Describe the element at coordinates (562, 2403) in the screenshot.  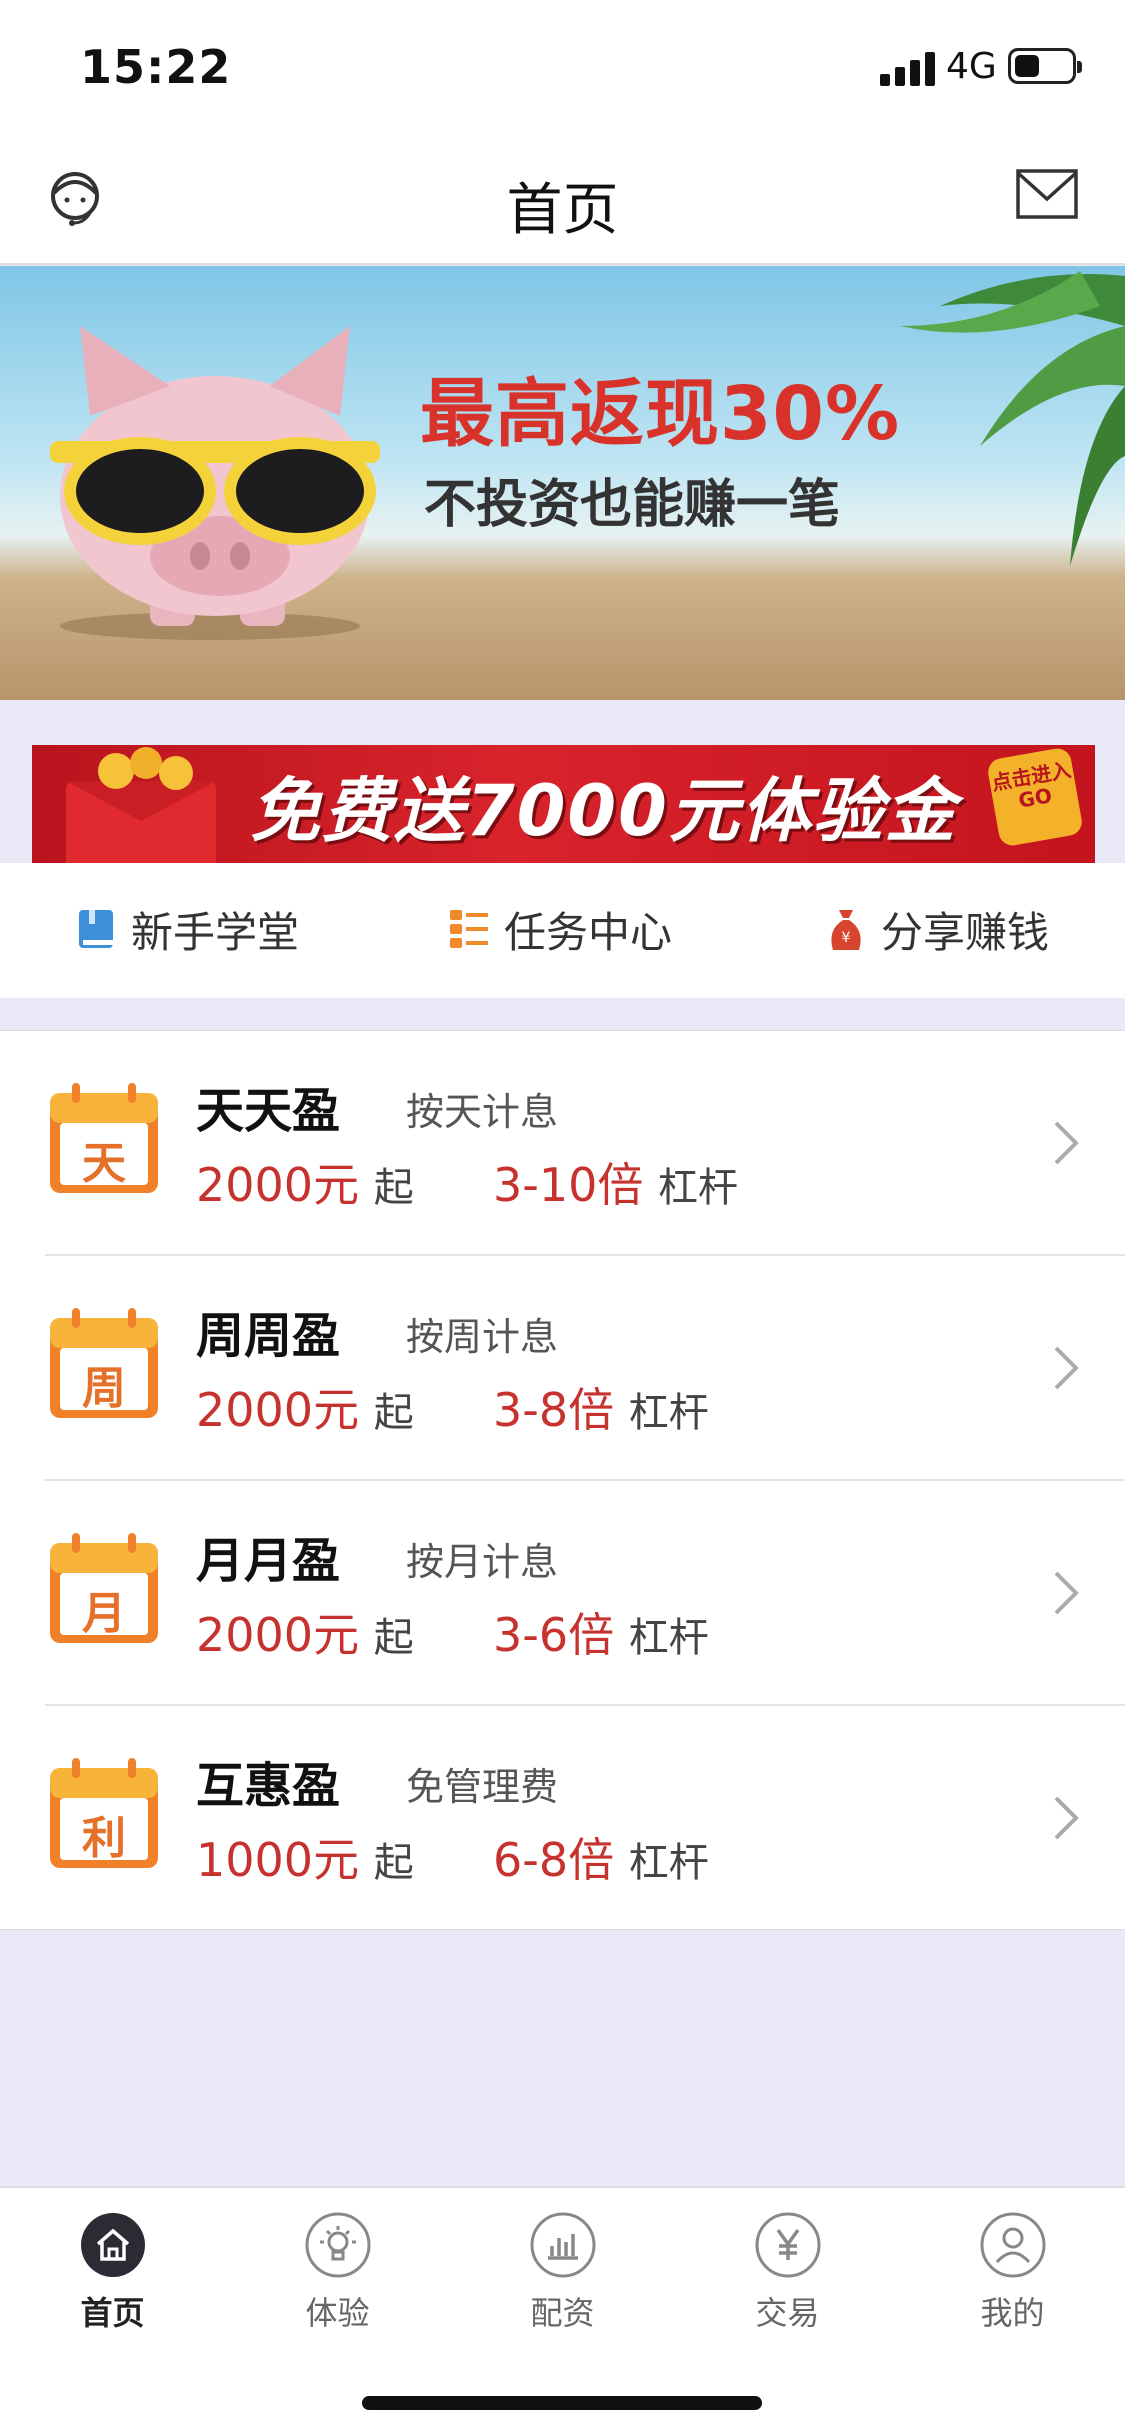
I see `home-indicator` at that location.